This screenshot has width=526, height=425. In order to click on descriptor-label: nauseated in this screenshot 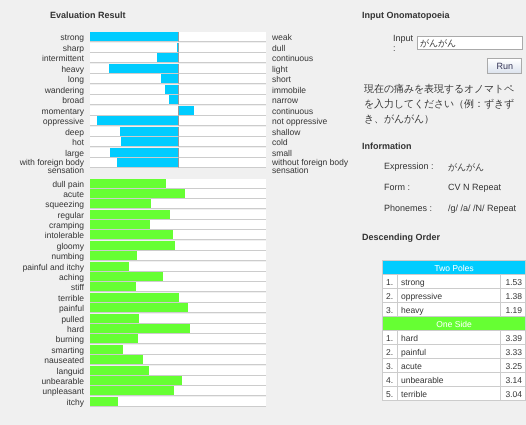, I will do `click(63, 360)`.